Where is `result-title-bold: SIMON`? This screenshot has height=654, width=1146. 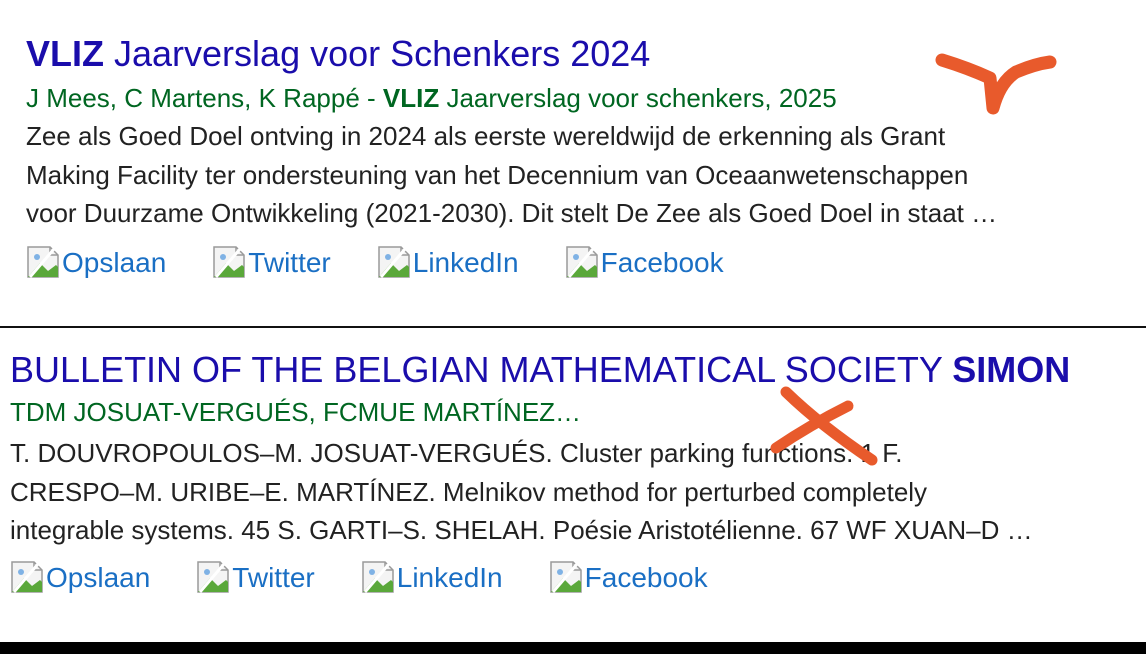
result-title-bold: SIMON is located at coordinates (1011, 369).